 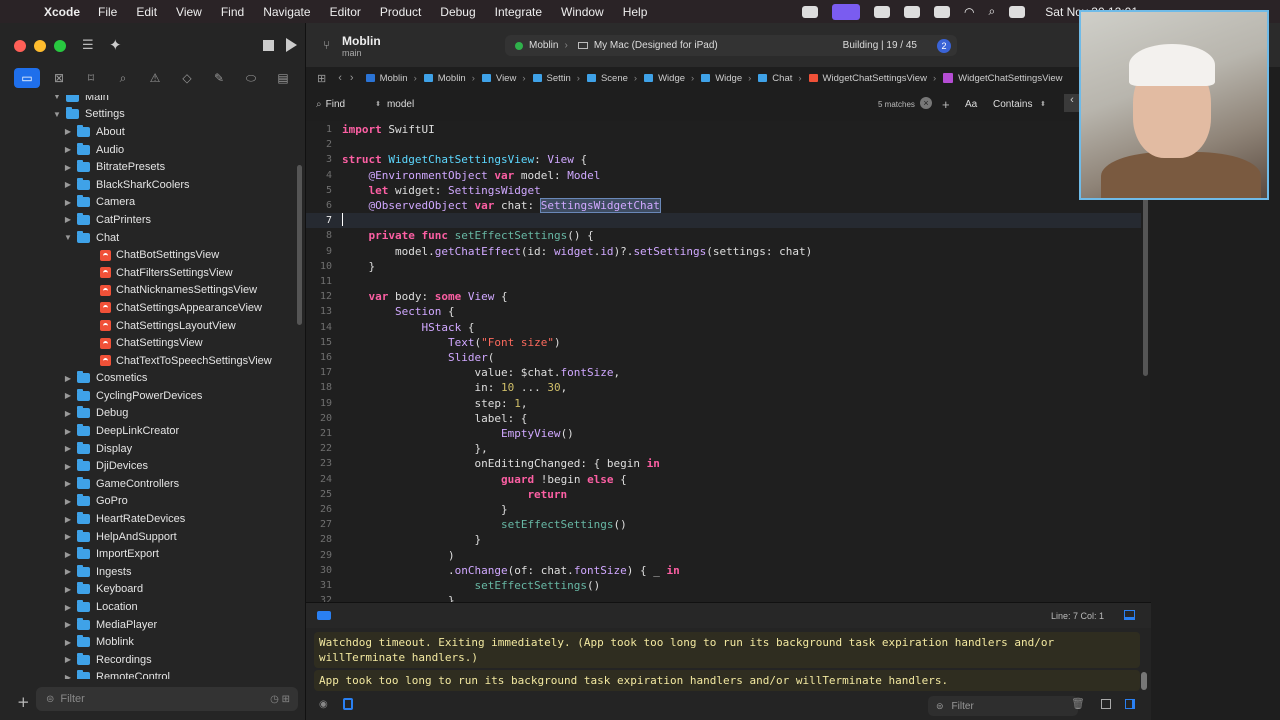 What do you see at coordinates (40, 46) in the screenshot?
I see `minimize-window-button` at bounding box center [40, 46].